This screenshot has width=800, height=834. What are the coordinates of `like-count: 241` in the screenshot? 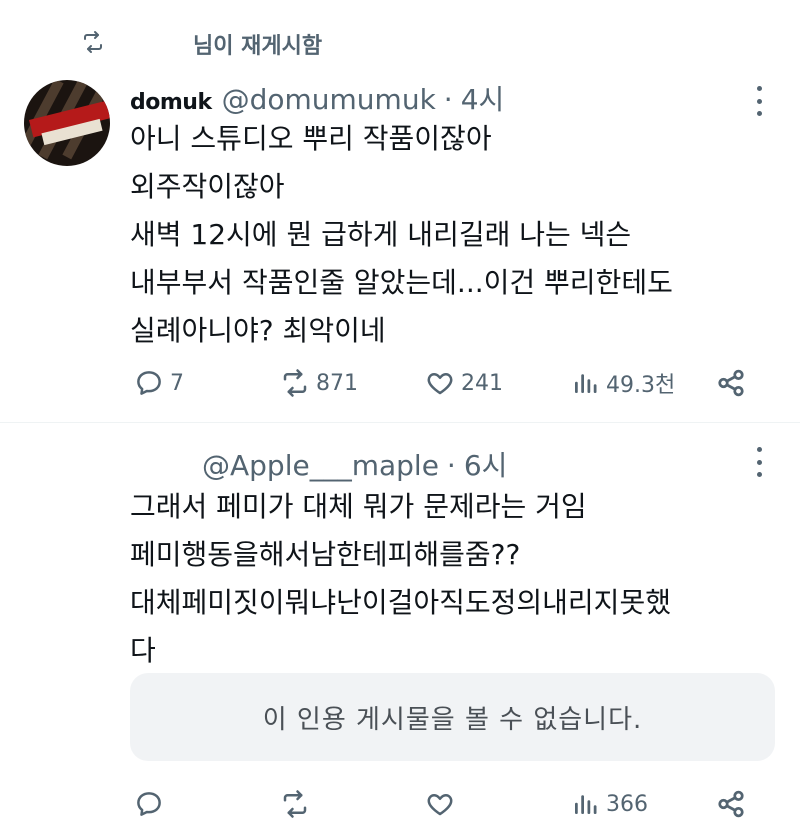 It's located at (482, 383).